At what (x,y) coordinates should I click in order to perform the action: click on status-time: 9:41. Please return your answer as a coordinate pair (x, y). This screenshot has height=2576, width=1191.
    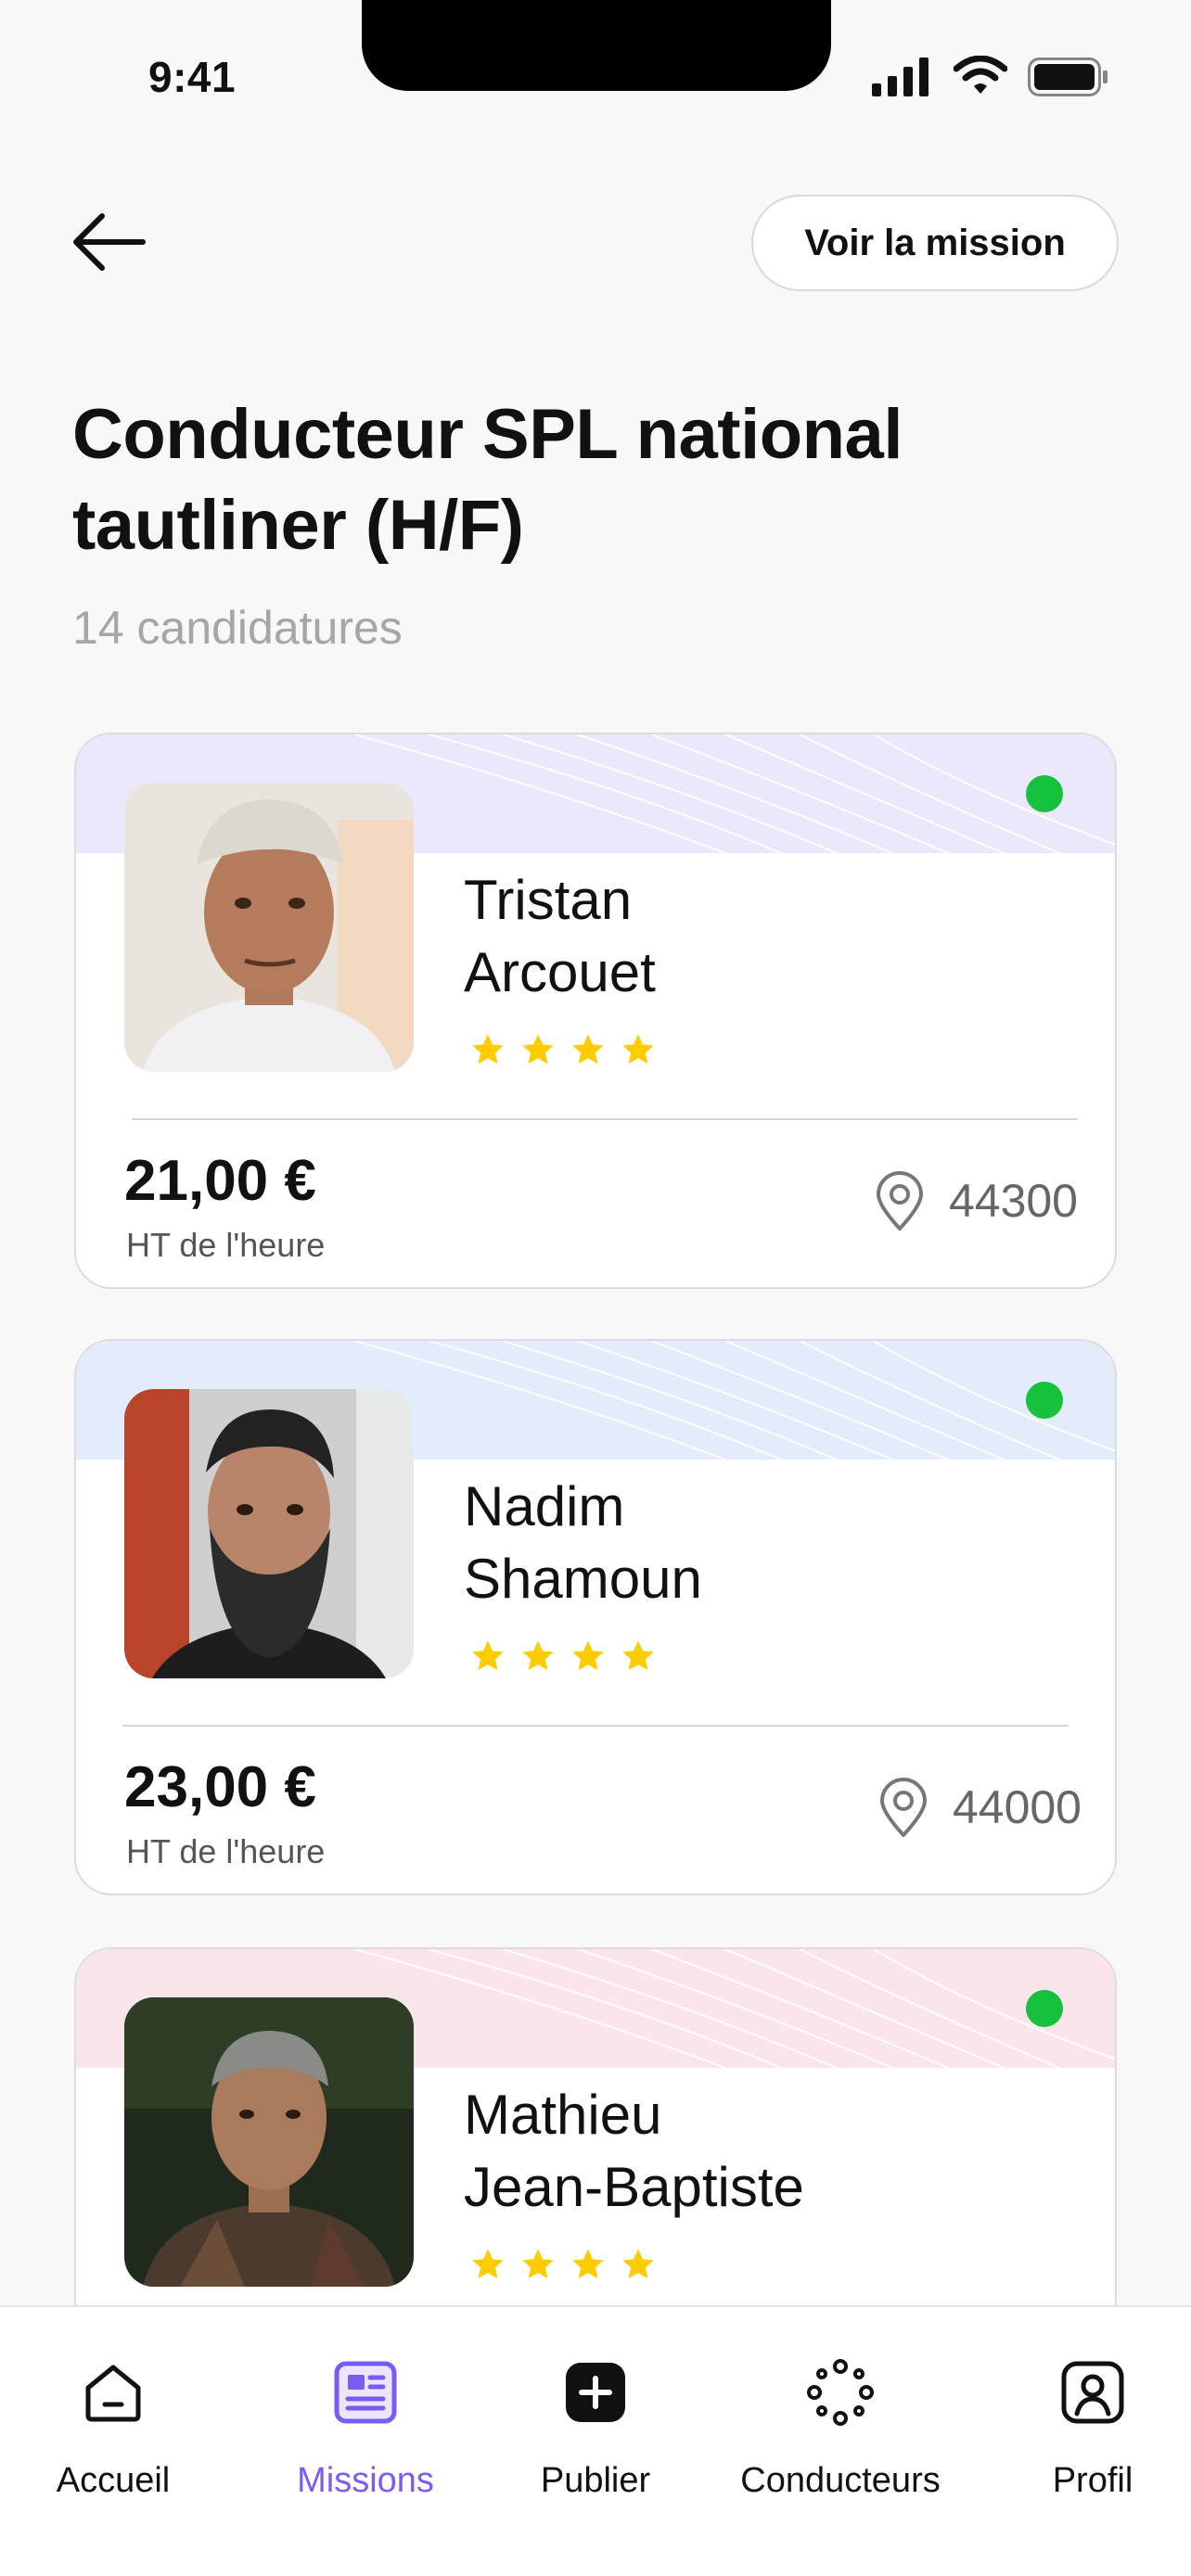
    Looking at the image, I should click on (192, 77).